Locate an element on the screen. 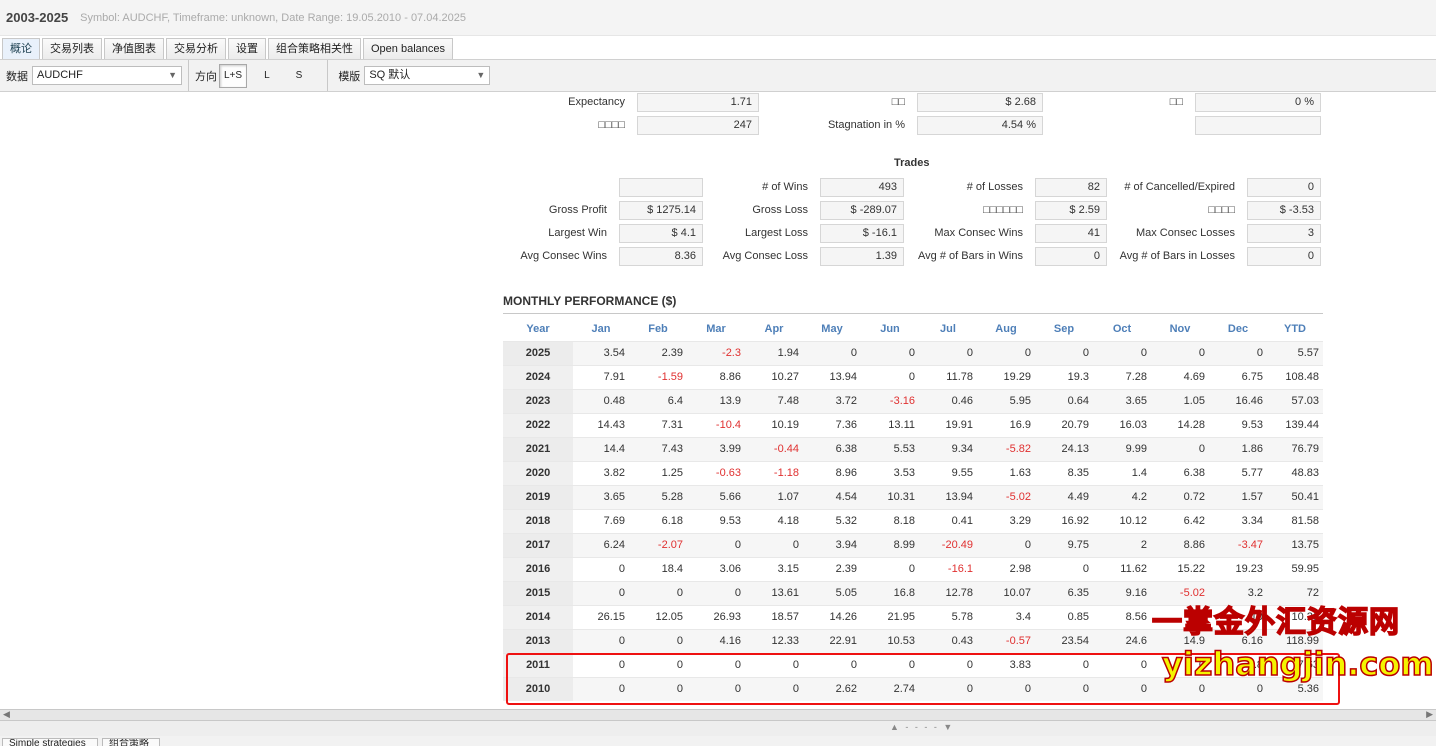 The width and height of the screenshot is (1436, 746). panel-splitter: ▲ - - - - ▼ is located at coordinates (718, 728).